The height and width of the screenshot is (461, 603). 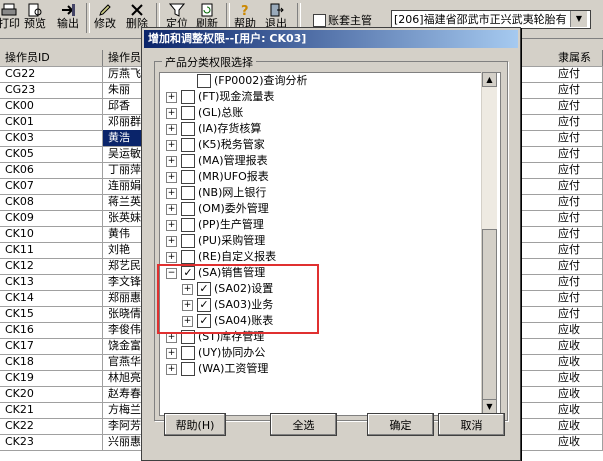 What do you see at coordinates (471, 424) in the screenshot?
I see `cancel-button: 取消` at bounding box center [471, 424].